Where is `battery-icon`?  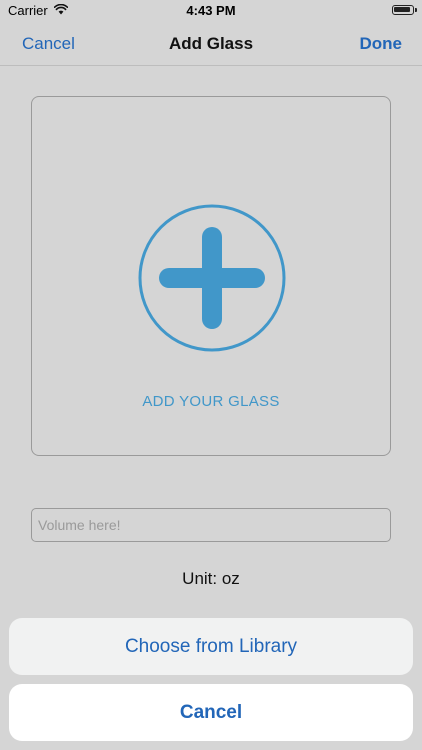 battery-icon is located at coordinates (404, 10).